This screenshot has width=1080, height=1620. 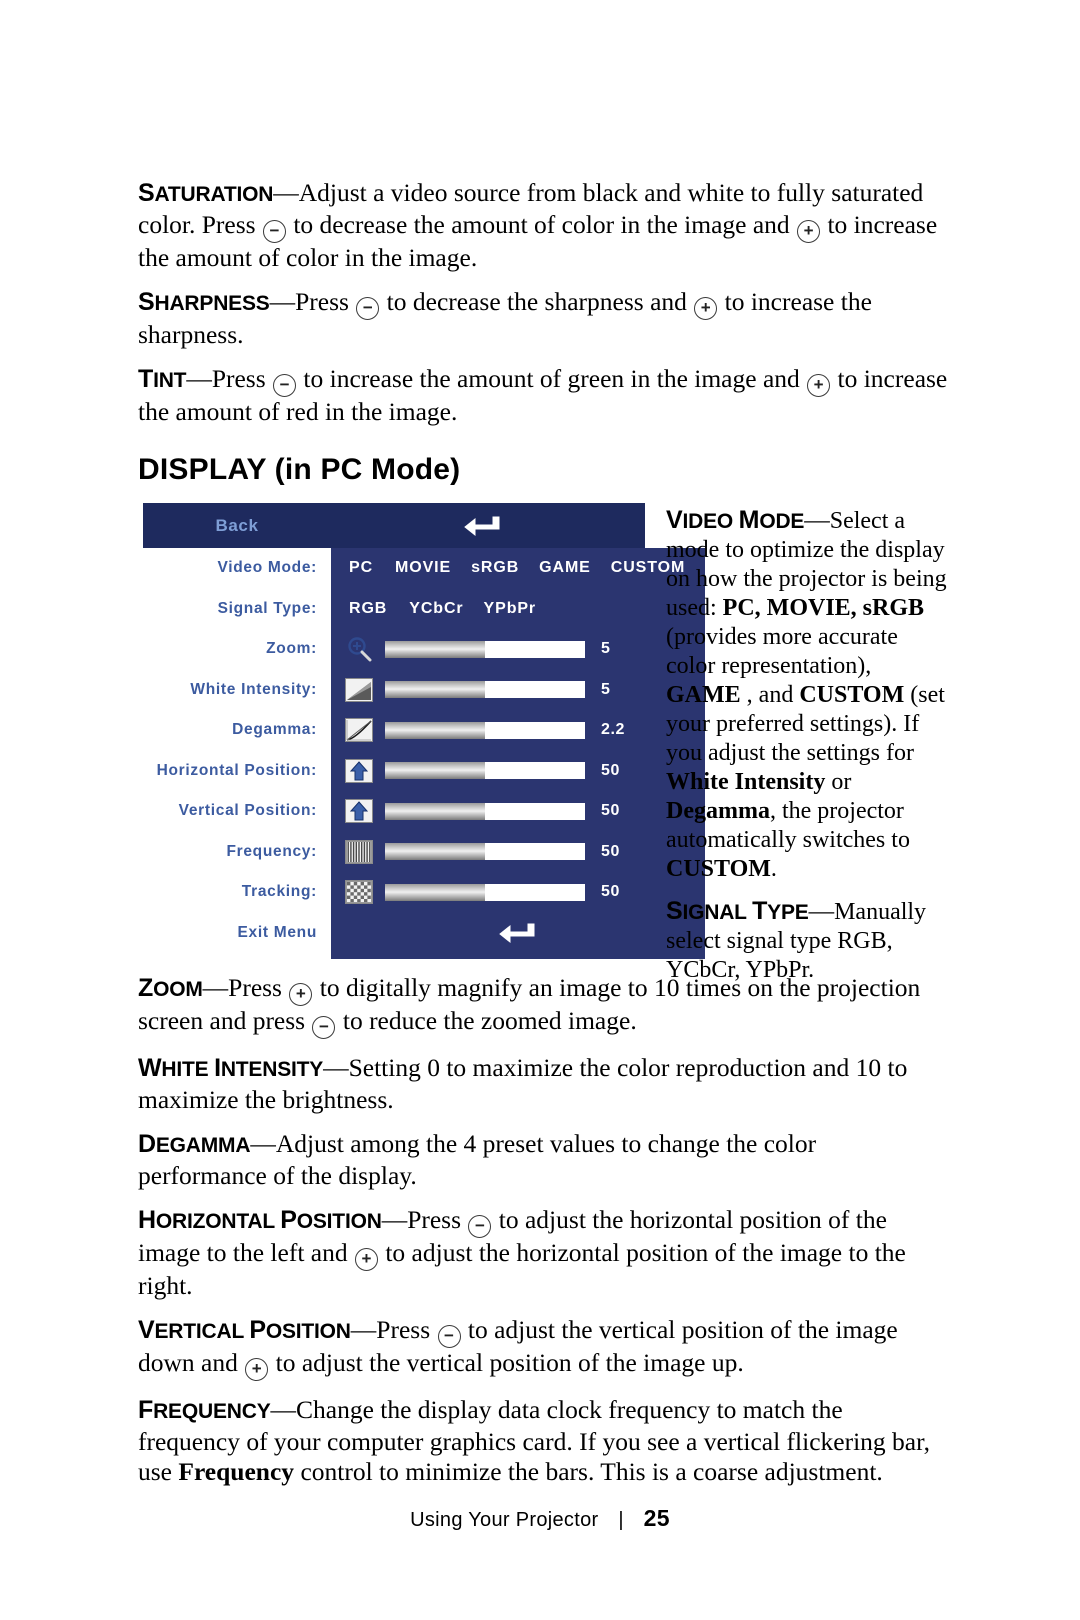 I want to click on osd-label-signaltype: Signal Type:, so click(x=267, y=608).